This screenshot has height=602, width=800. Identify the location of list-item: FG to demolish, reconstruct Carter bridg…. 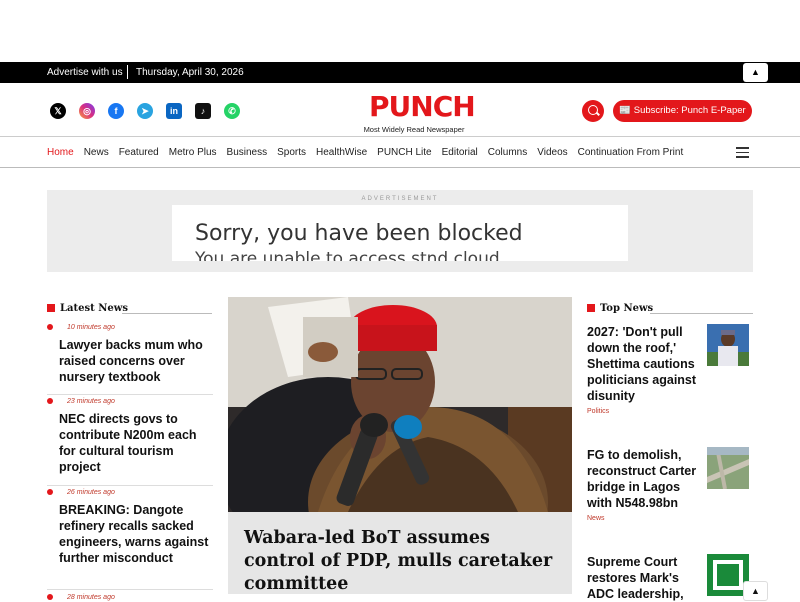
(670, 484).